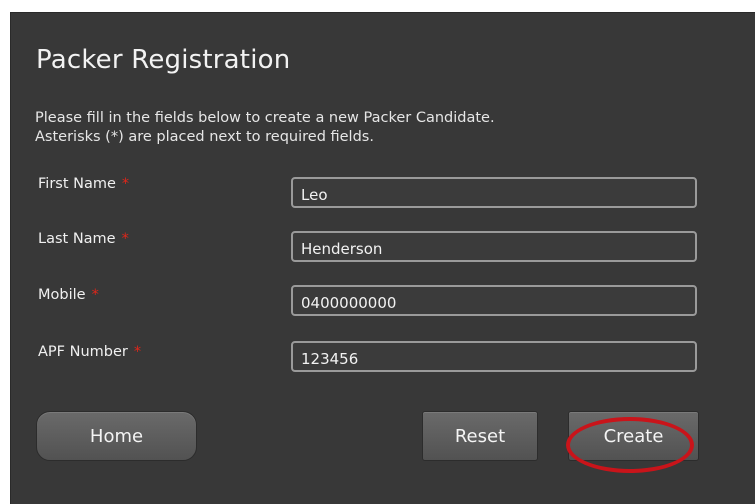 The width and height of the screenshot is (755, 504). I want to click on last-name-field, so click(494, 246).